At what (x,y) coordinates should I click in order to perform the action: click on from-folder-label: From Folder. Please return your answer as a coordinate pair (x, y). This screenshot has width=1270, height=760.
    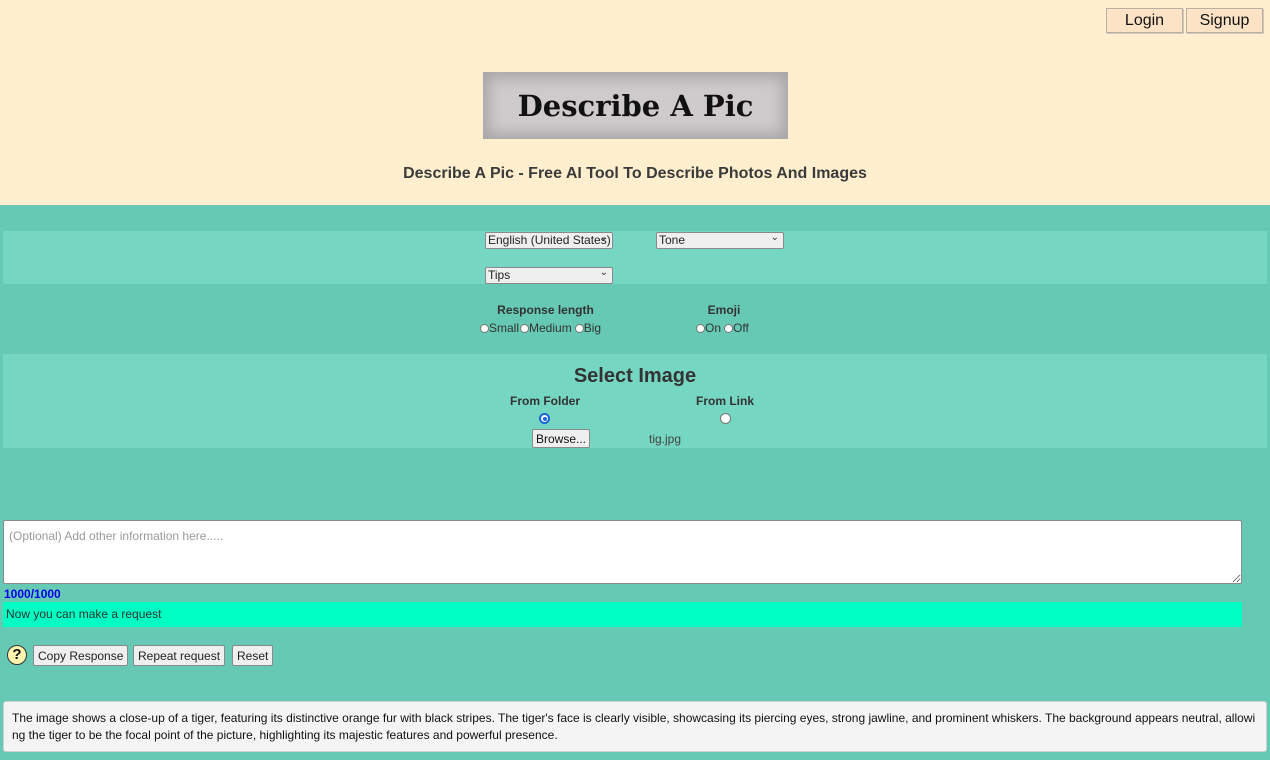
    Looking at the image, I should click on (544, 401).